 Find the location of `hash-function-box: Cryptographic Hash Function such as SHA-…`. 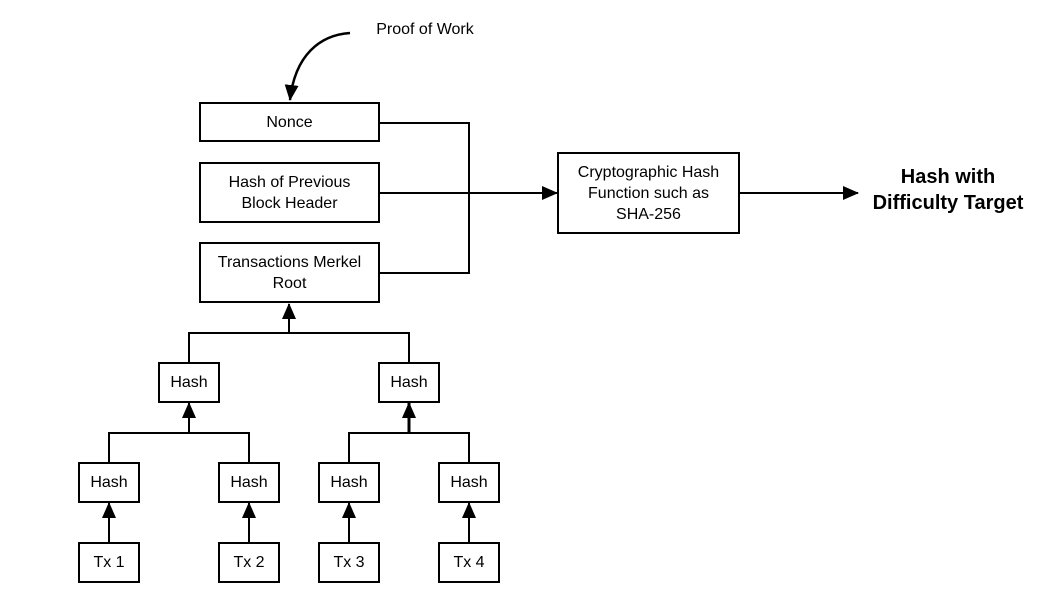

hash-function-box: Cryptographic Hash Function such as SHA-… is located at coordinates (648, 193).